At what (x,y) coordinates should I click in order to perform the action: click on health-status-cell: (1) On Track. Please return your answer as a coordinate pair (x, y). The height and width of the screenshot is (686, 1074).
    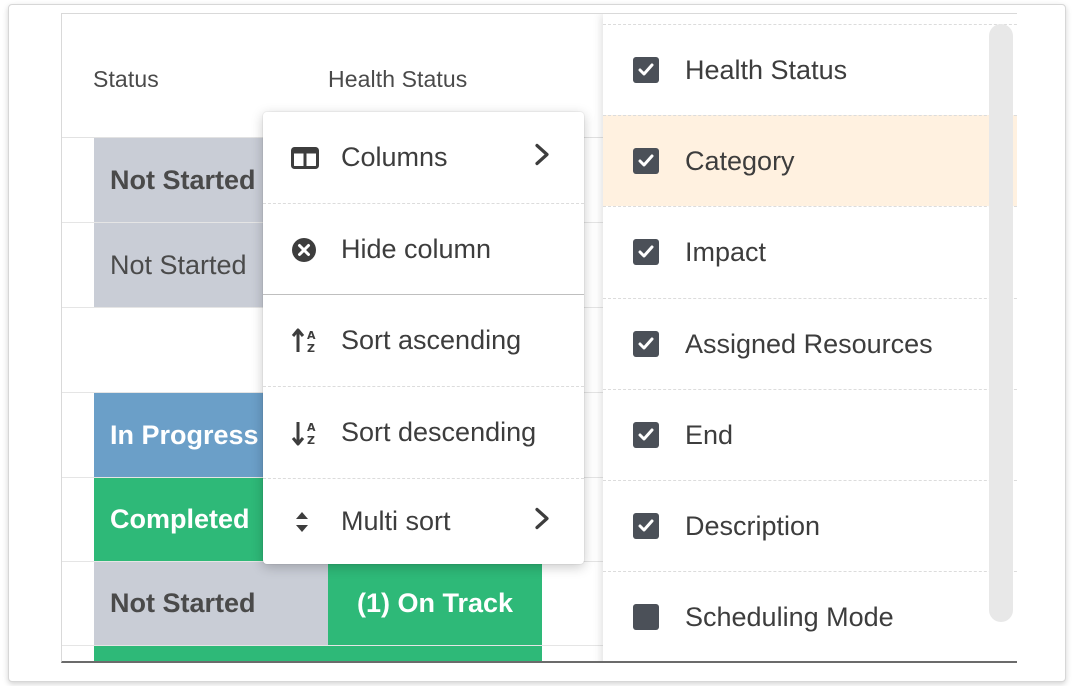
    Looking at the image, I should click on (435, 603).